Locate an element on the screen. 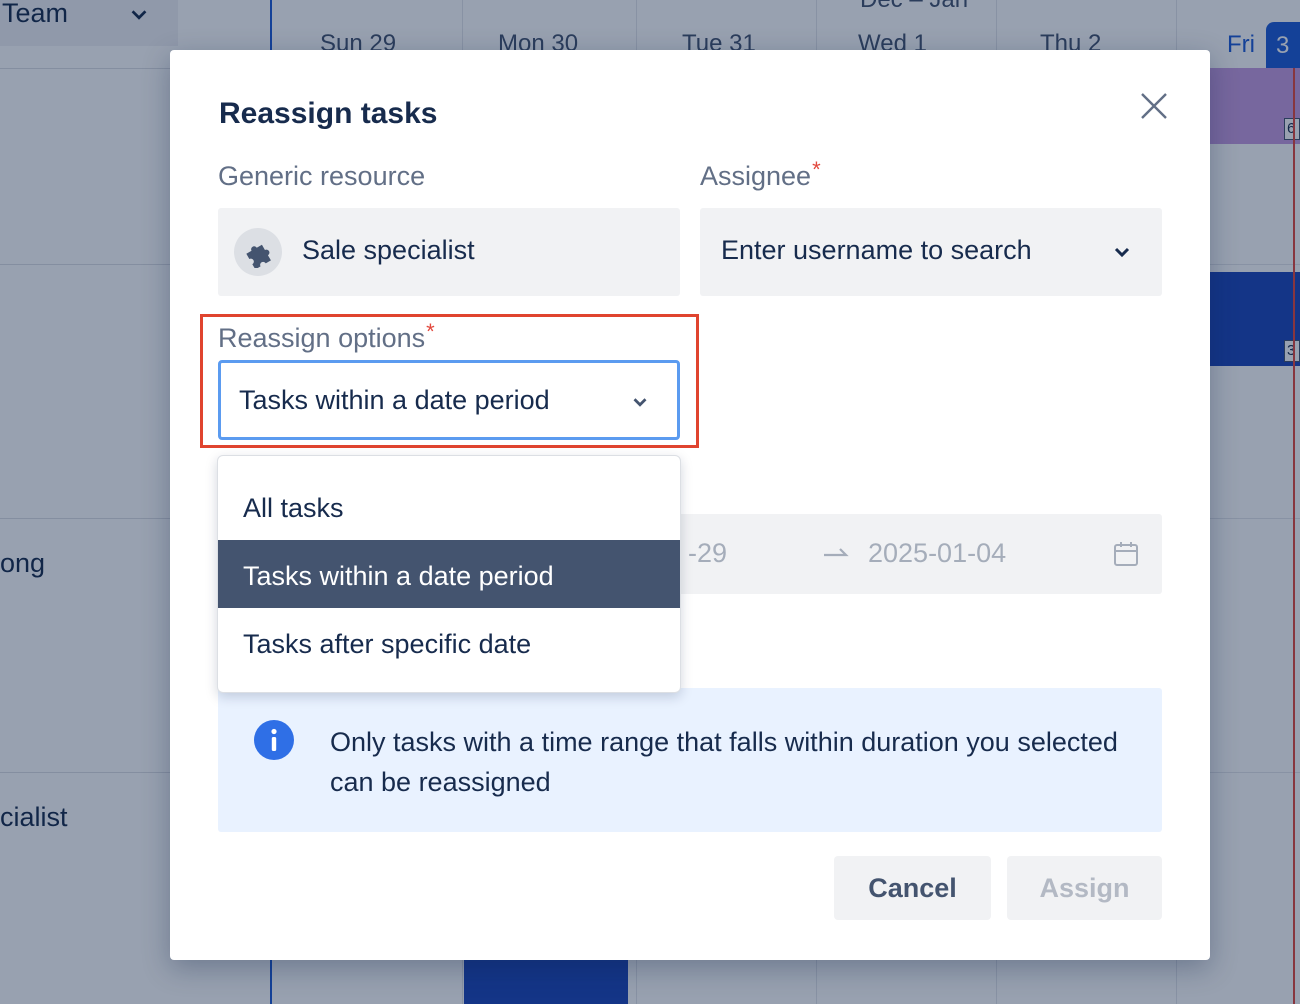 Image resolution: width=1300 pixels, height=1004 pixels. date-range-start: -29 is located at coordinates (707, 553).